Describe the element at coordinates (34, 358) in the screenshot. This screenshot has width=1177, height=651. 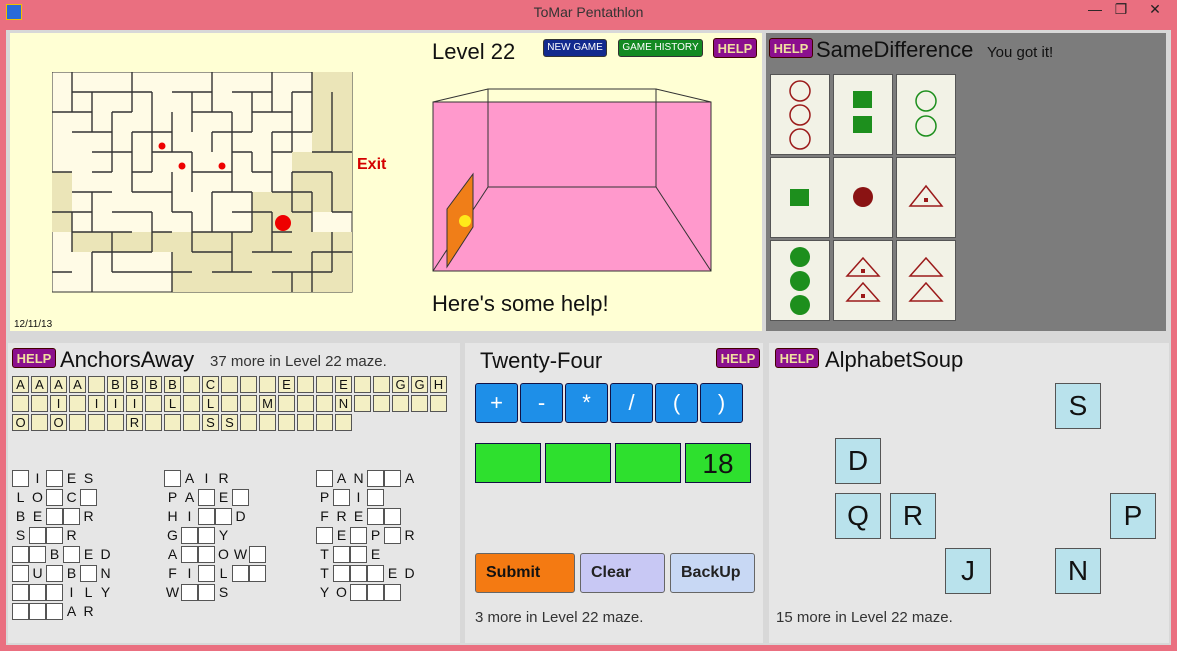
I see `anchors-help-button: HELP` at that location.